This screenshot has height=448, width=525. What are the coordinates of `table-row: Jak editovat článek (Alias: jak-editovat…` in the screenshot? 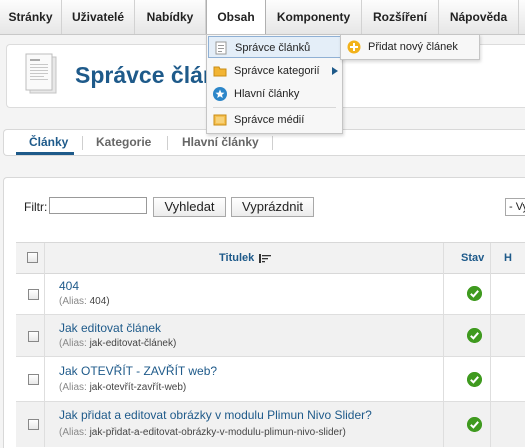 It's located at (270, 336).